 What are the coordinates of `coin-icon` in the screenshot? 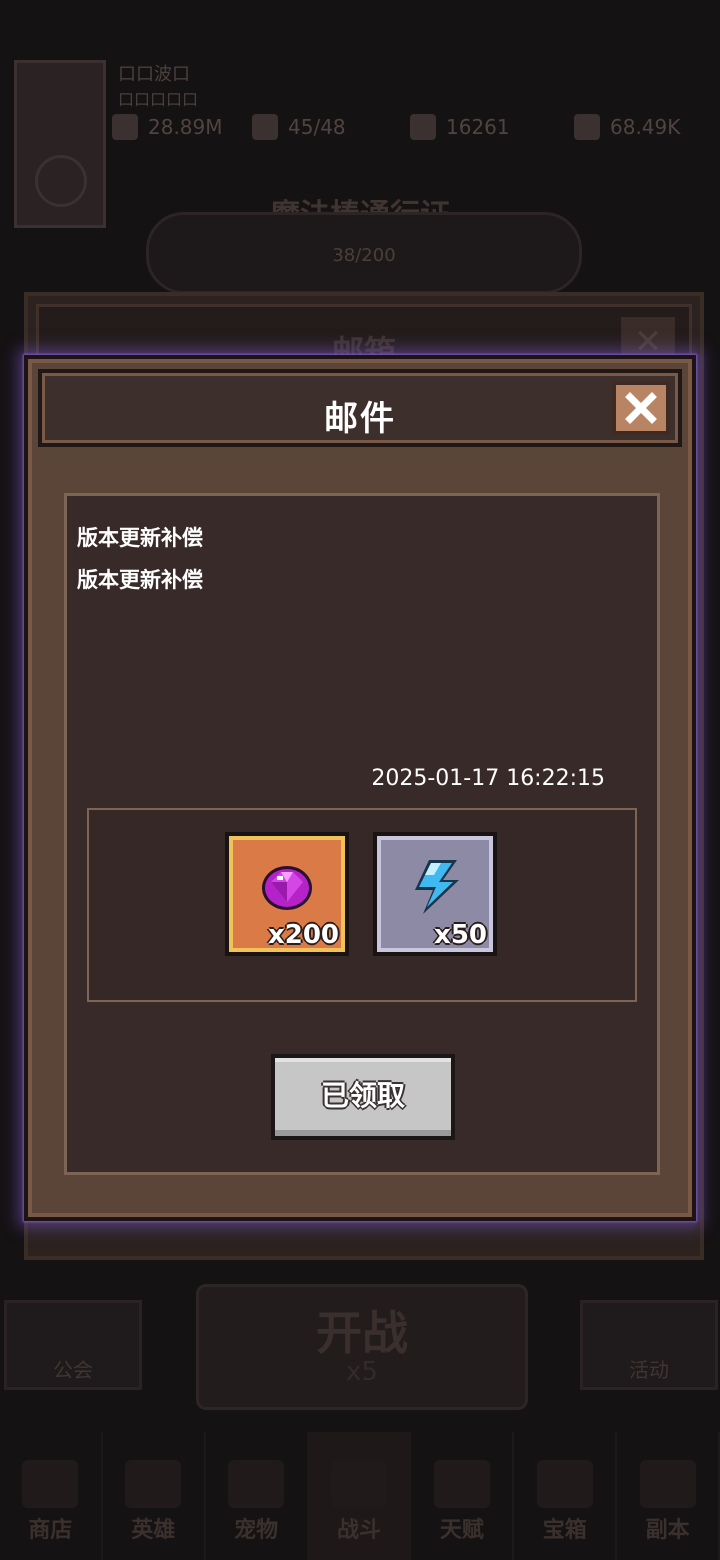 It's located at (587, 127).